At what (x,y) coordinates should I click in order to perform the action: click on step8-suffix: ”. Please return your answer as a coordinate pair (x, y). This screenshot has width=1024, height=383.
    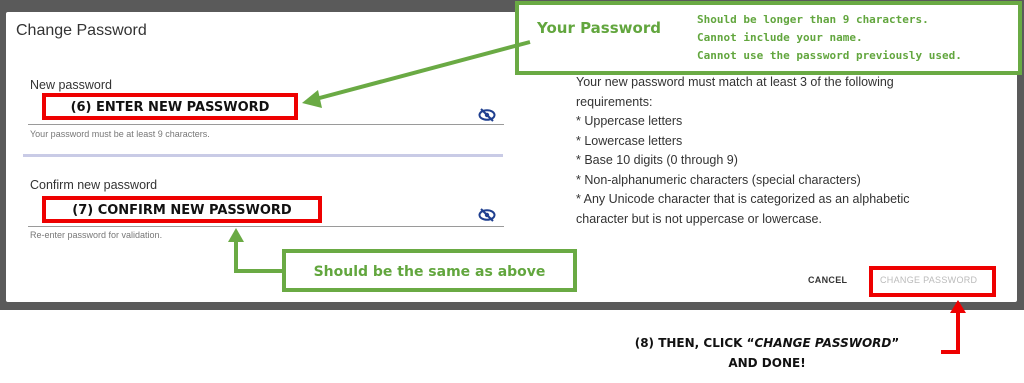
    Looking at the image, I should click on (895, 343).